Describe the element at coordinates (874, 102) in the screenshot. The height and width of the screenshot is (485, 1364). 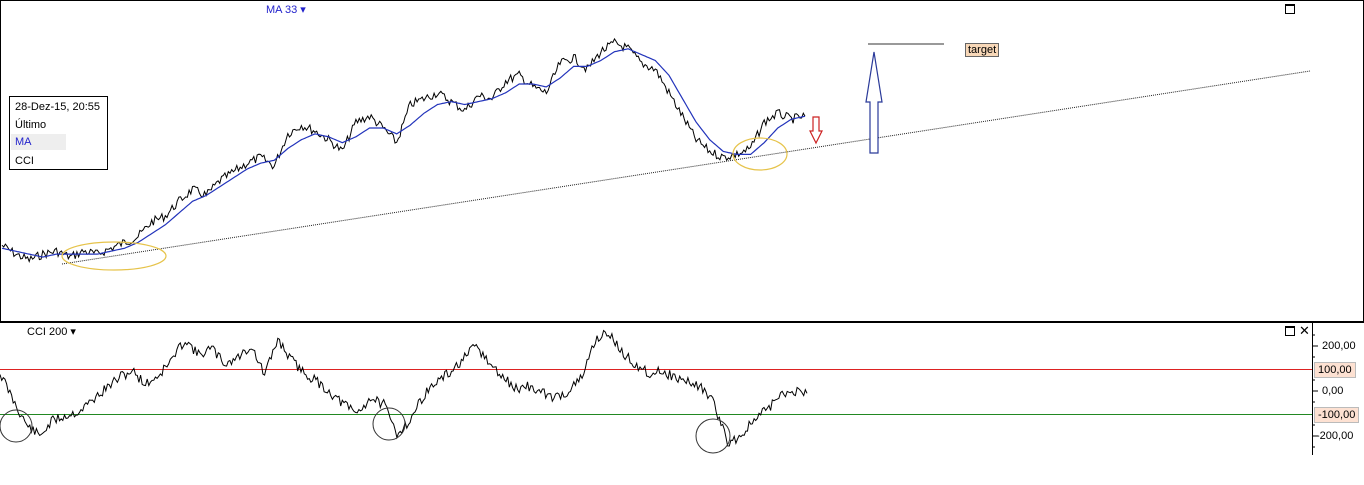
I see `up-arrow-icon` at that location.